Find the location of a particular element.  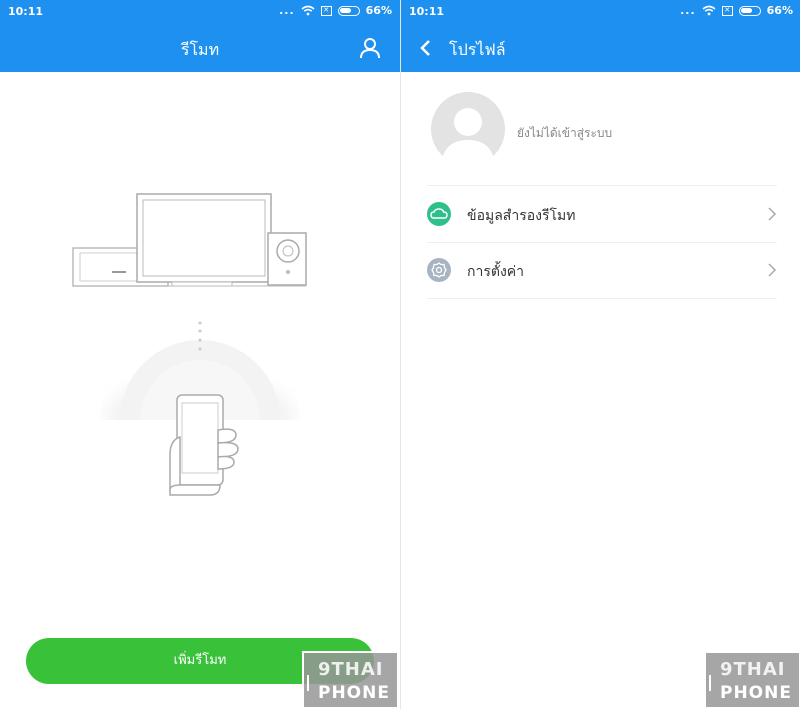

header-bar: 10:11 ... ✕ 66% โปรไฟล์ is located at coordinates (600, 36).